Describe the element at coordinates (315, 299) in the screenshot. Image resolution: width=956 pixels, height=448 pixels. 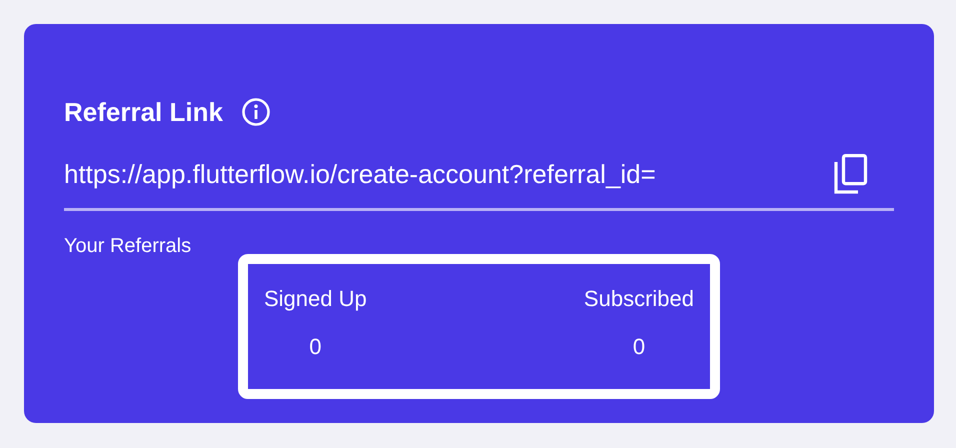
I see `stat-label: Signed Up` at that location.